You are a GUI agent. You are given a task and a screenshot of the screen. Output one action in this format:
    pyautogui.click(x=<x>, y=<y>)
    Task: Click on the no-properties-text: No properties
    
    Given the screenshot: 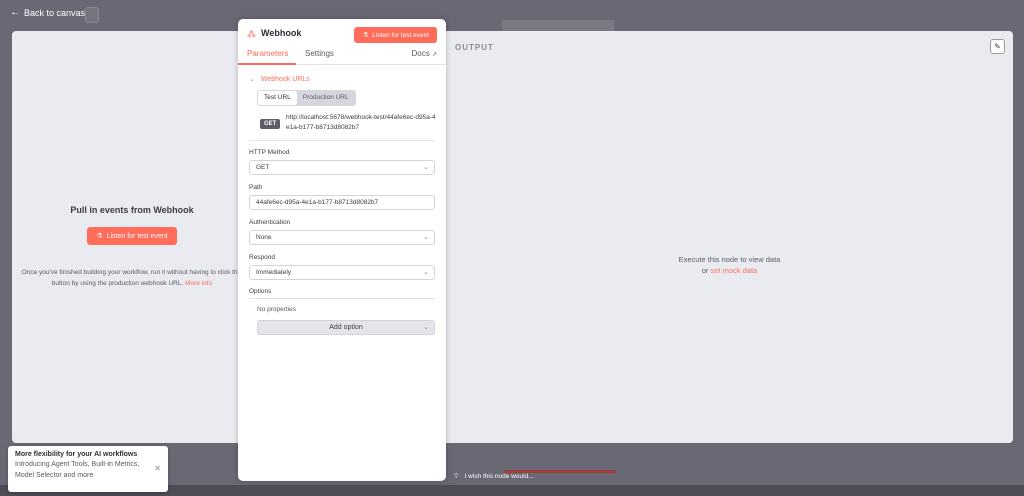 What is the action you would take?
    pyautogui.click(x=277, y=309)
    